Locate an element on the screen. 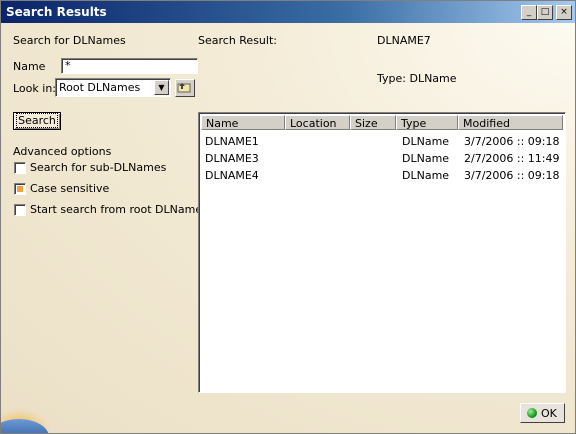  sub-dlnames-checkbox is located at coordinates (20, 168).